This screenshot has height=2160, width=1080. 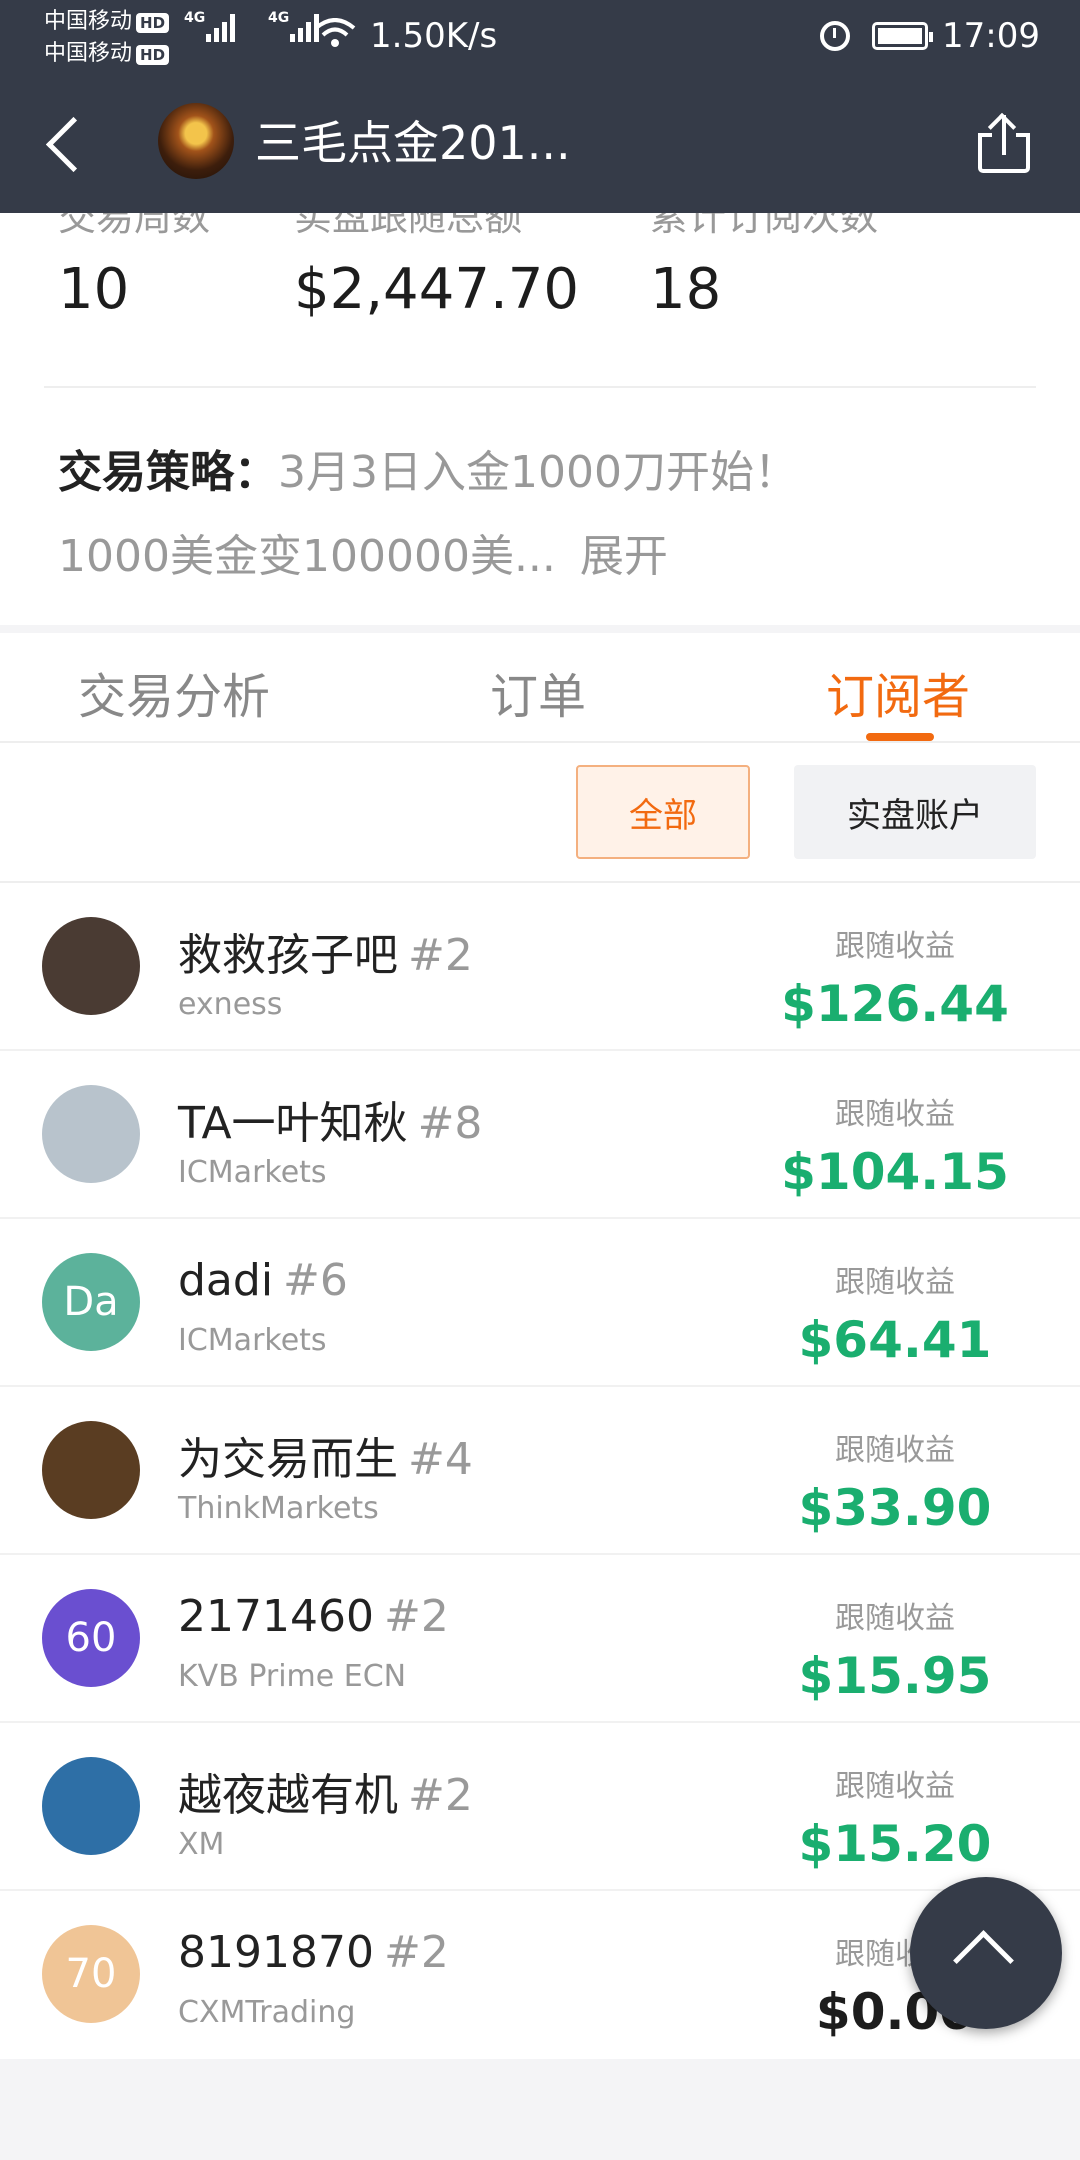 I want to click on profit-value: $15.20, so click(x=895, y=1844).